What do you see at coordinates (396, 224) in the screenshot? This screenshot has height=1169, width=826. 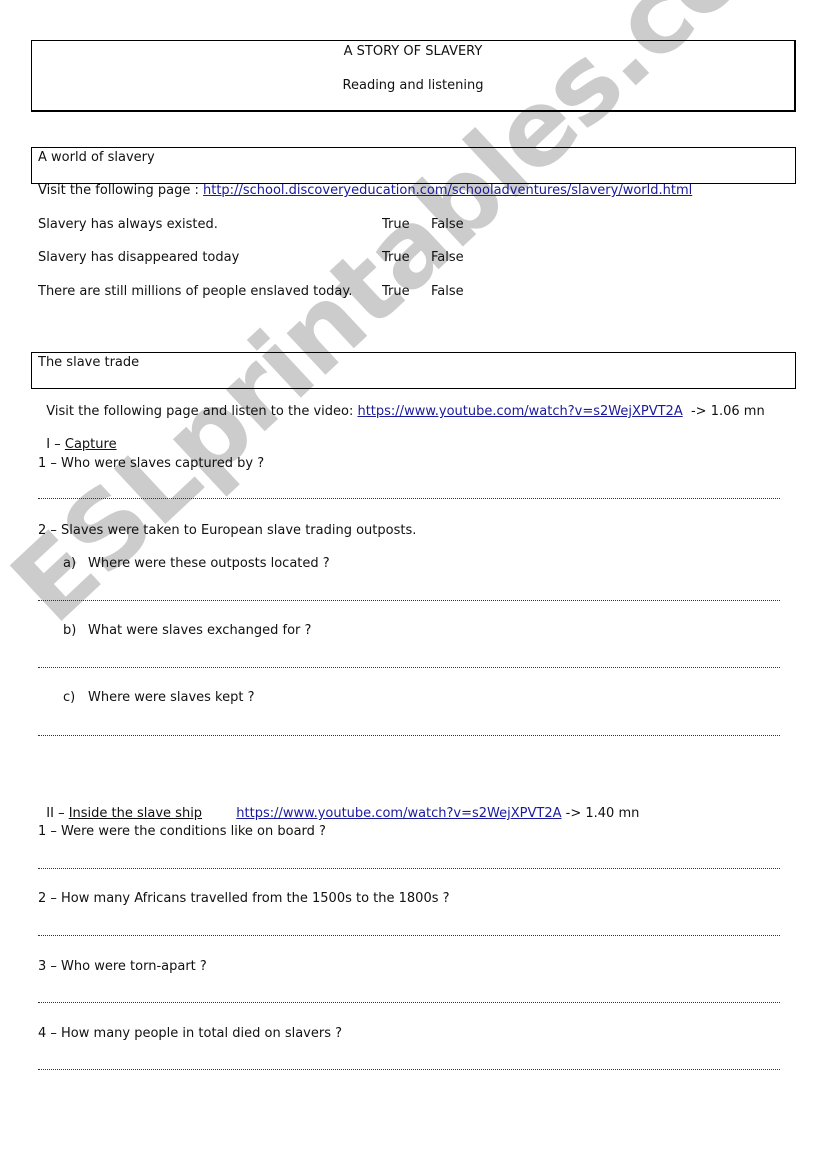 I see `statement-1-true: True` at bounding box center [396, 224].